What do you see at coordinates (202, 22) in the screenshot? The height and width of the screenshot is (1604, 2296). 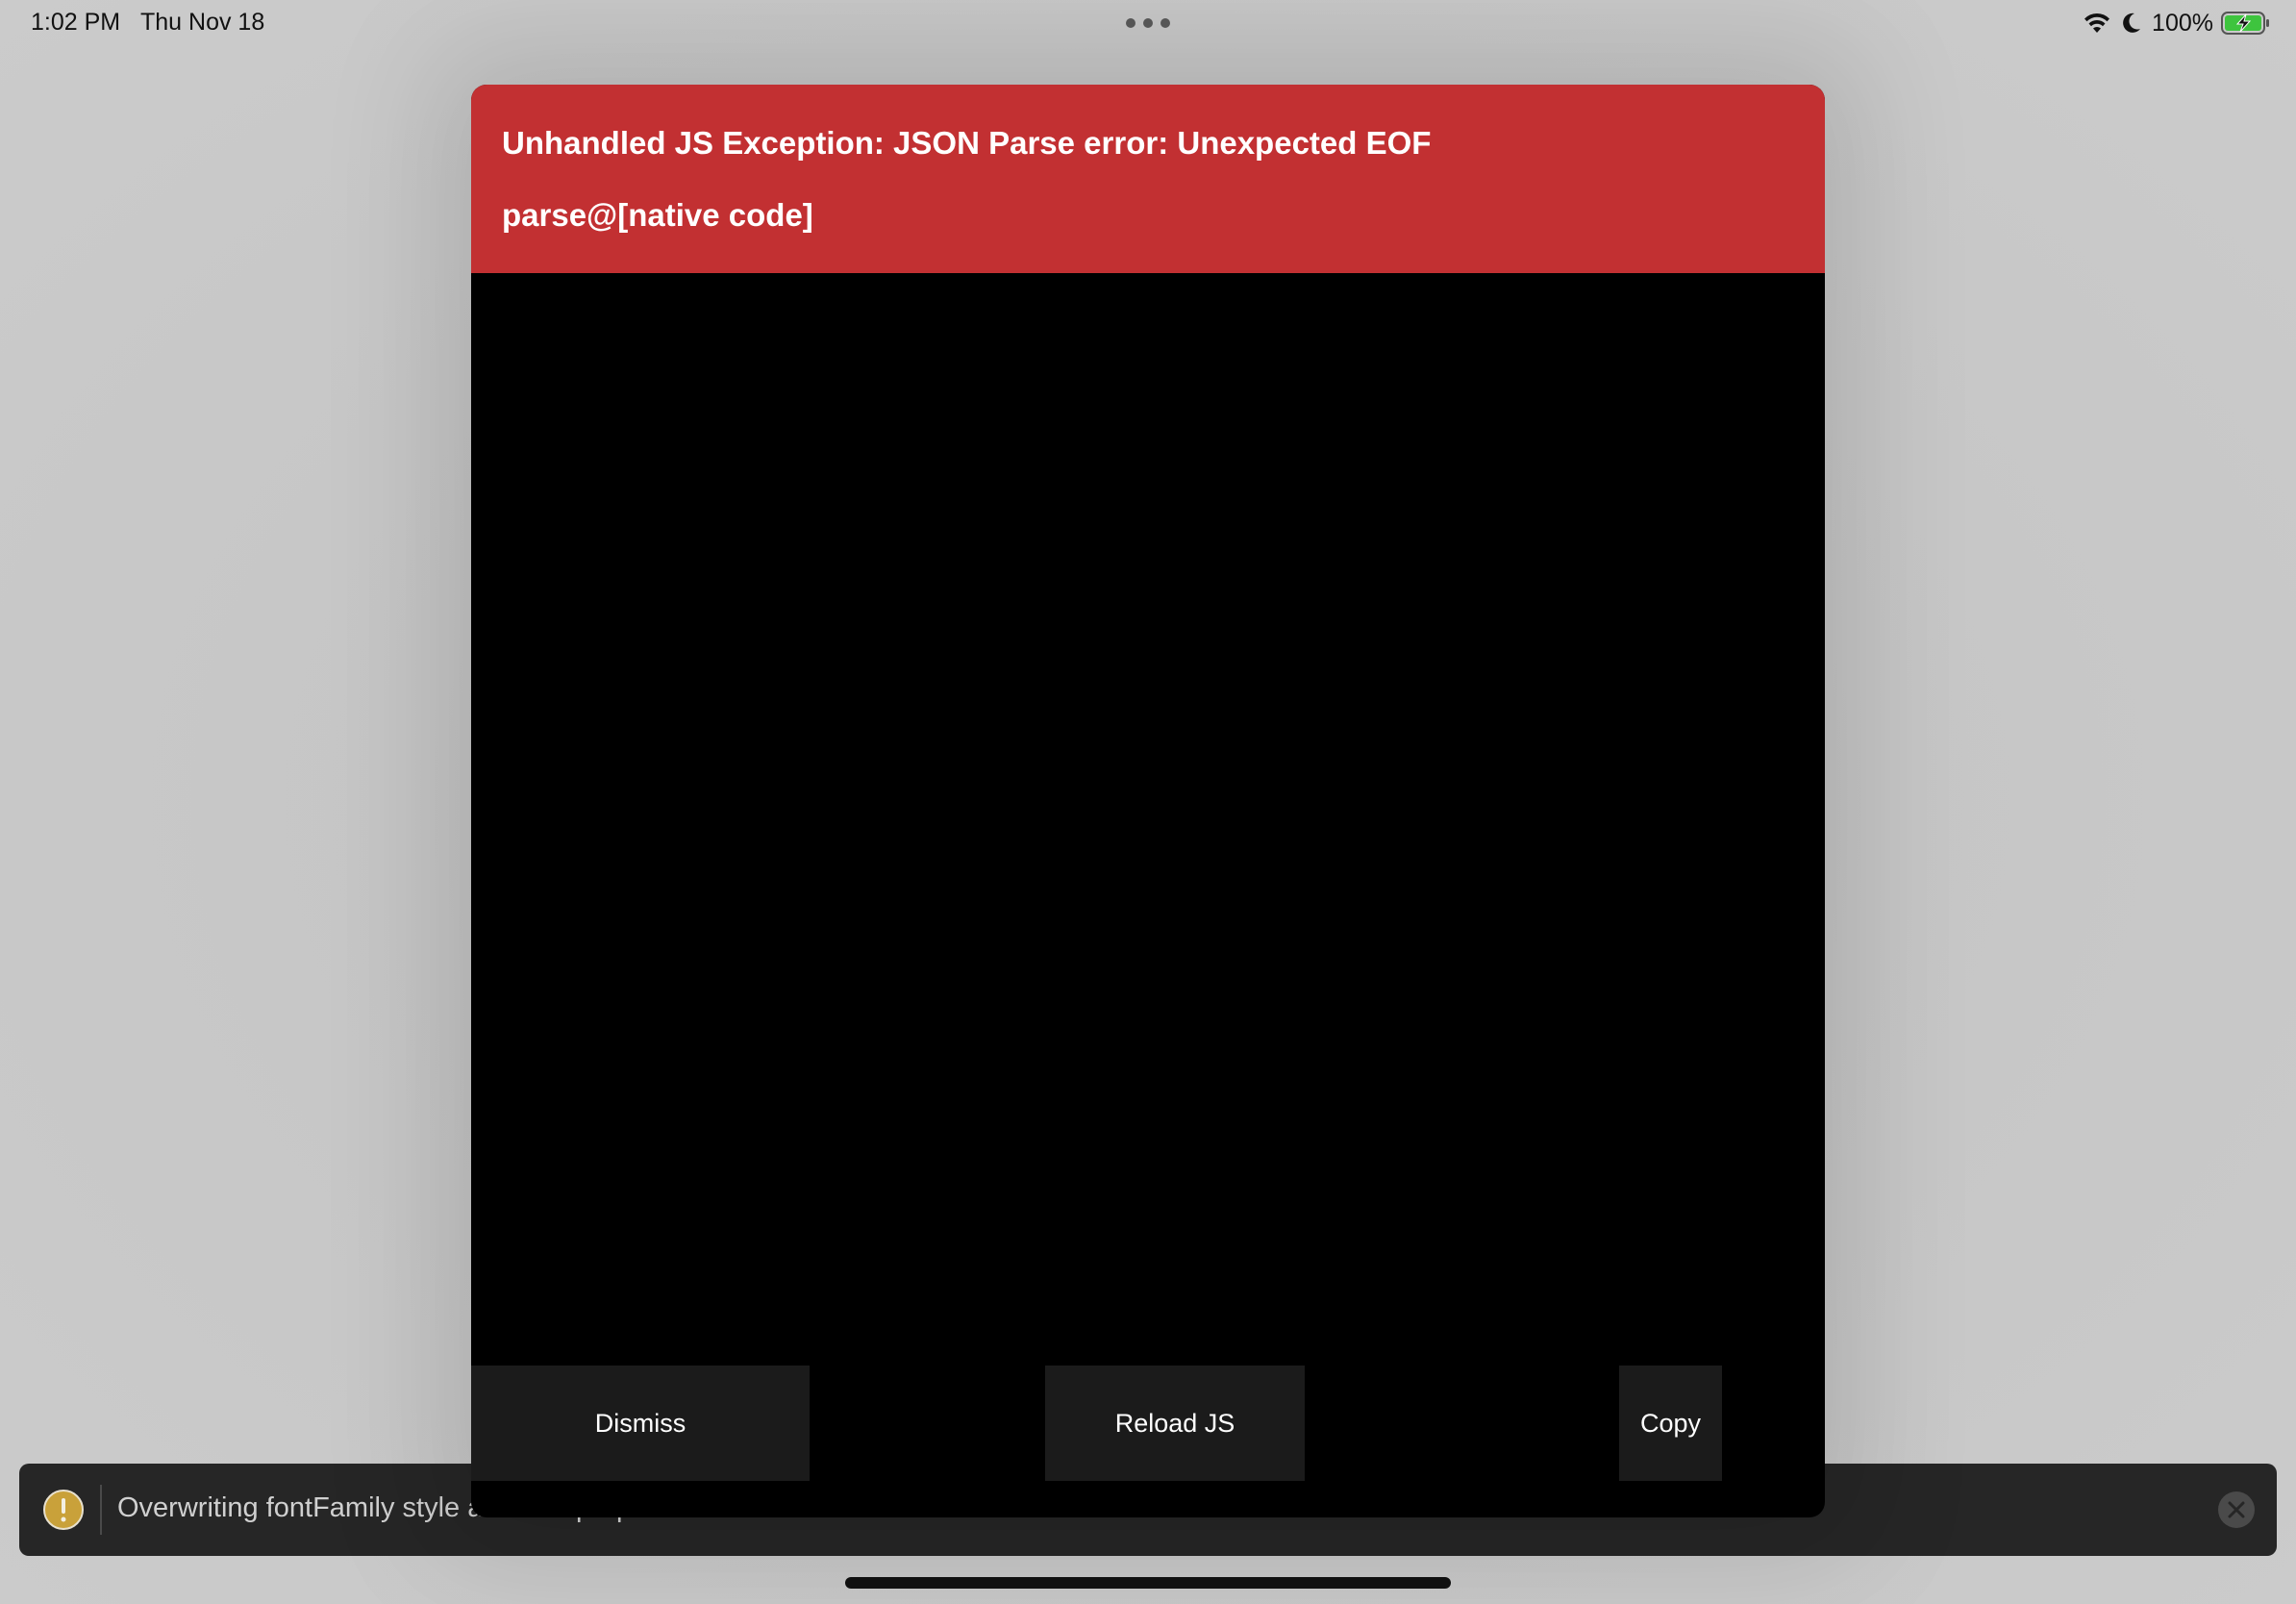 I see `status-date: Thu Nov 18` at bounding box center [202, 22].